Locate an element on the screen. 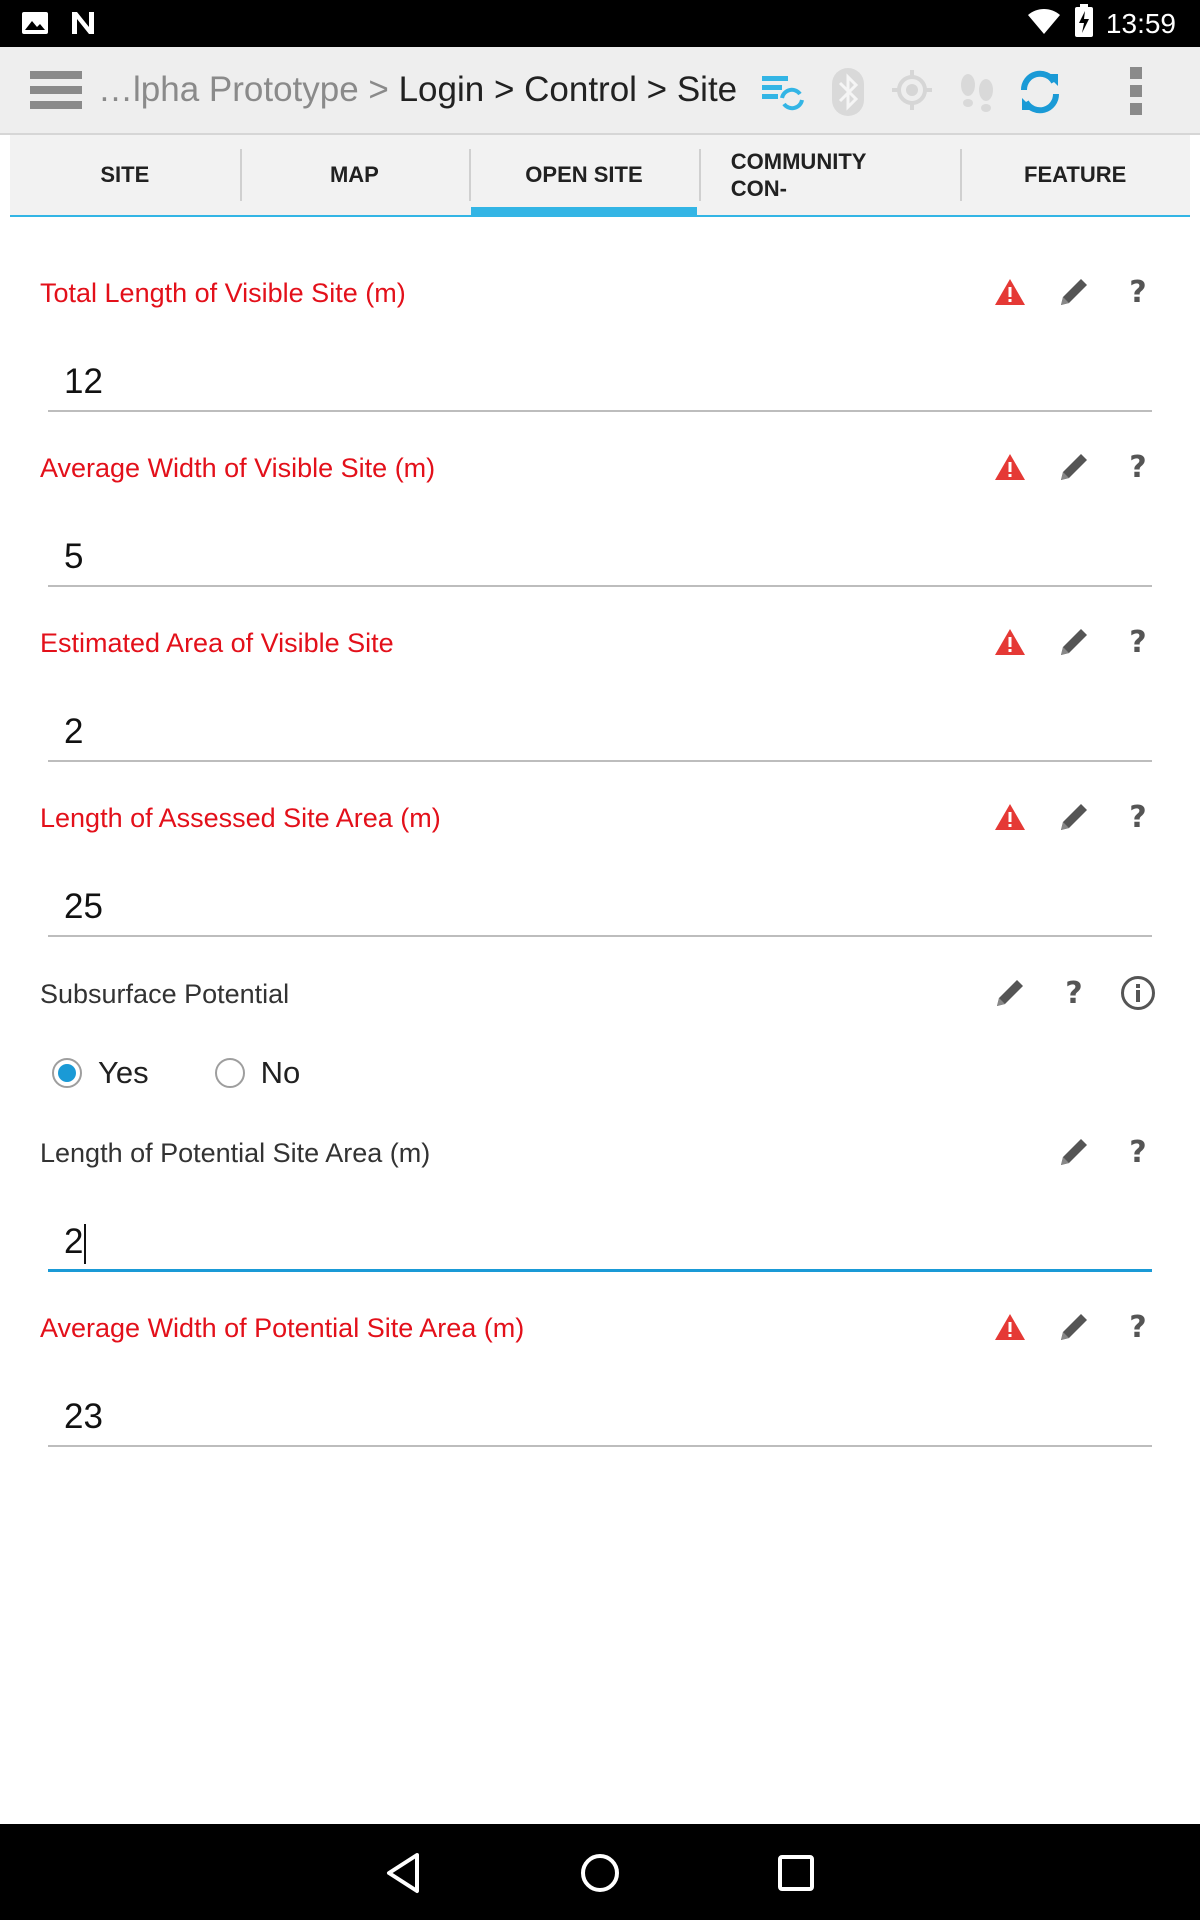  field-label: Length of Assessed Site Area (m) is located at coordinates (240, 818).